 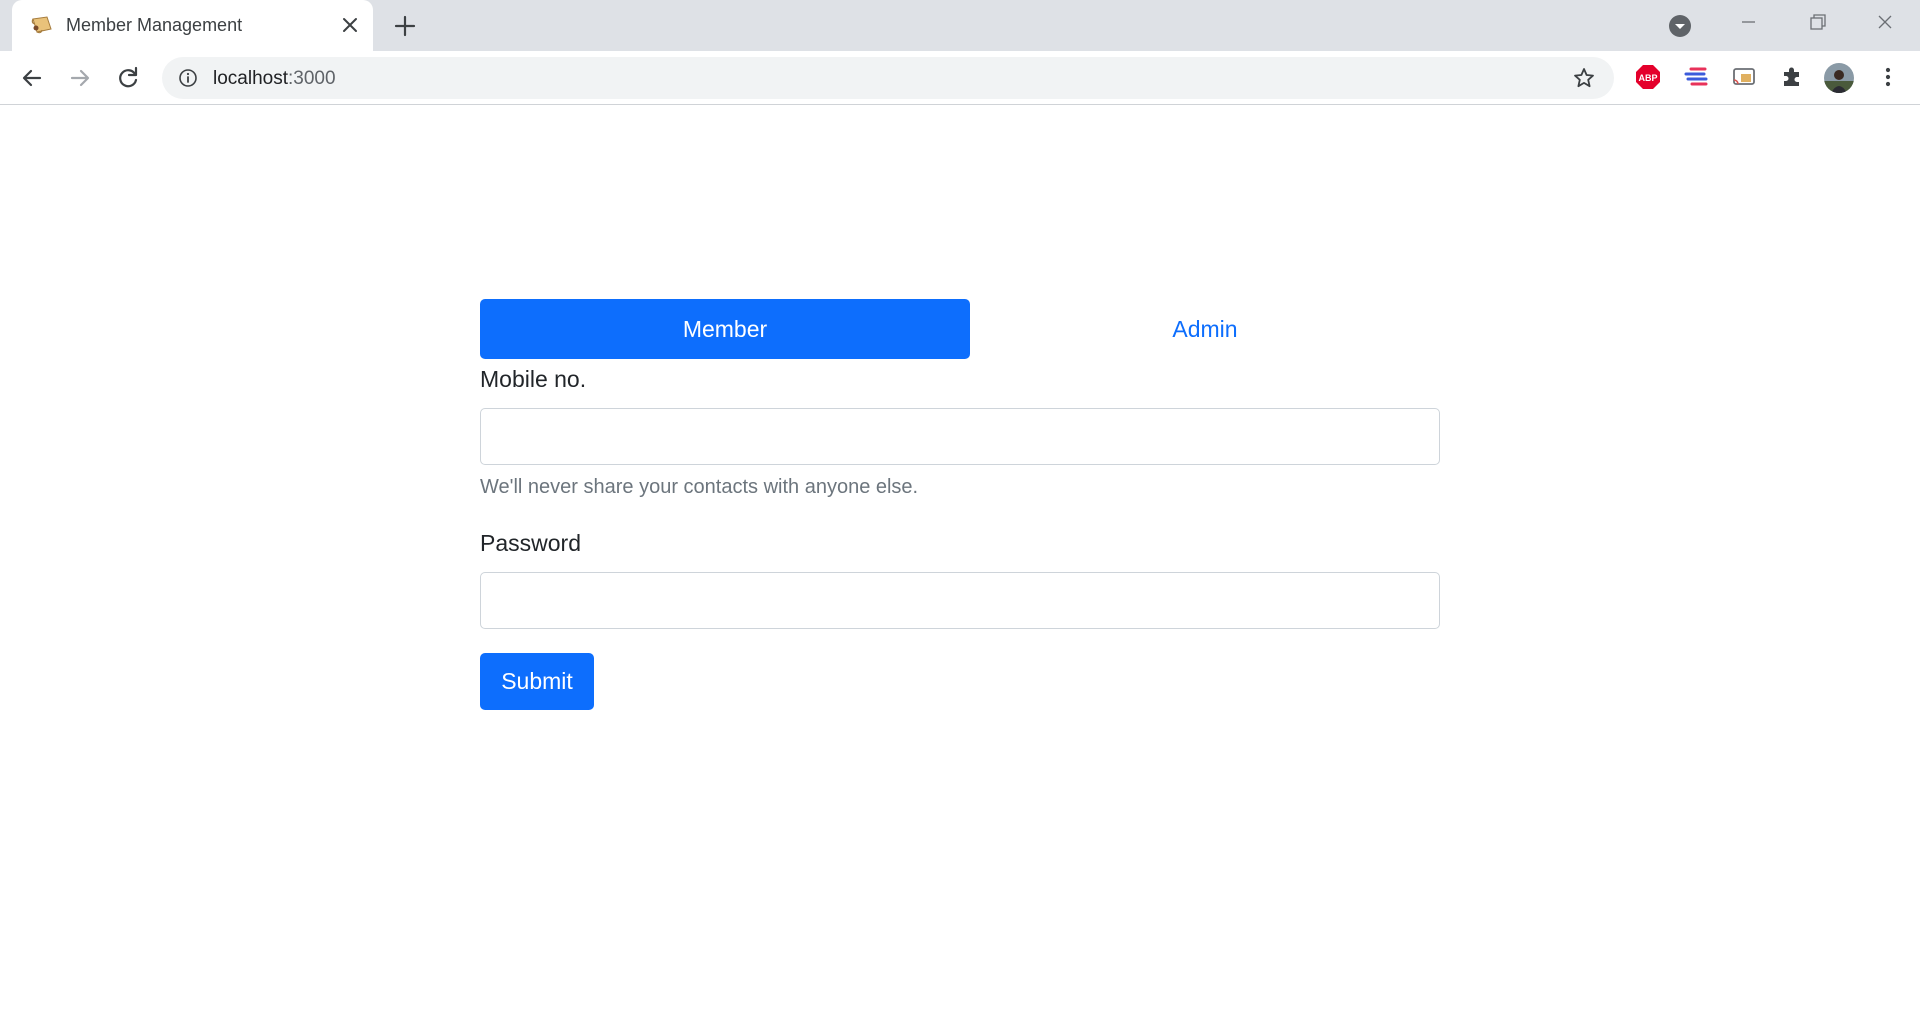 I want to click on address-bar: localhost:3000, so click(x=888, y=78).